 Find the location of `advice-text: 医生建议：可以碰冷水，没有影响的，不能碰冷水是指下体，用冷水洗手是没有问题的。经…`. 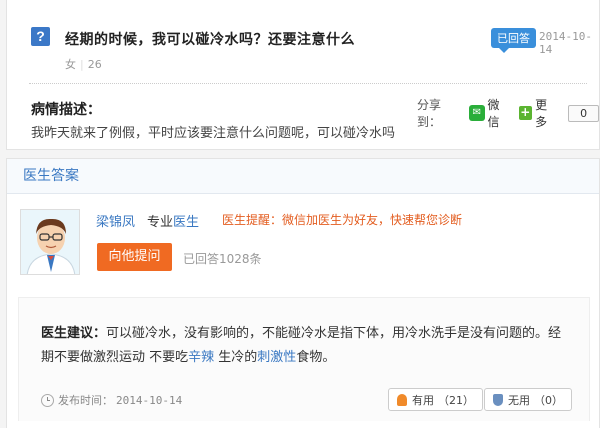

advice-text: 医生建议：可以碰冷水，没有影响的，不能碰冷水是指下体，用冷水洗手是没有问题的。经… is located at coordinates (305, 346).